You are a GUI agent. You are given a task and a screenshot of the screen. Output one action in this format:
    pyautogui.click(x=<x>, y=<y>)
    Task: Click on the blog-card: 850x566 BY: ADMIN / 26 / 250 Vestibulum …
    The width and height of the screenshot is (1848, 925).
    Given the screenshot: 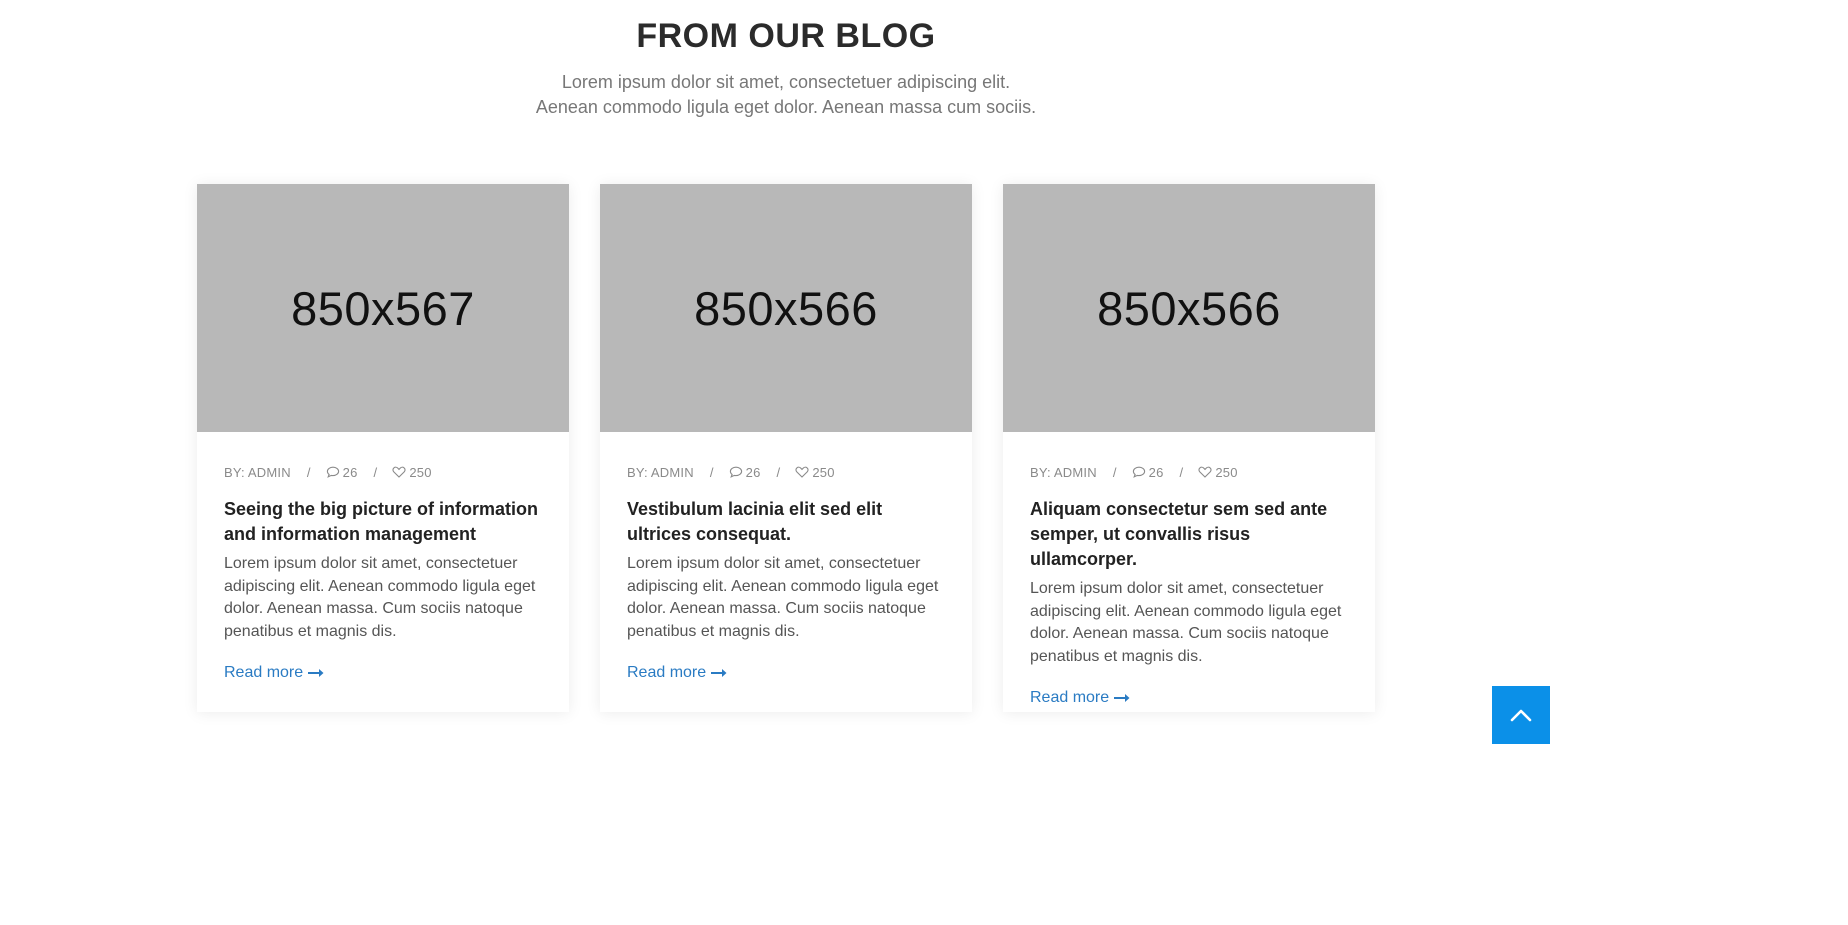 What is the action you would take?
    pyautogui.click(x=786, y=448)
    